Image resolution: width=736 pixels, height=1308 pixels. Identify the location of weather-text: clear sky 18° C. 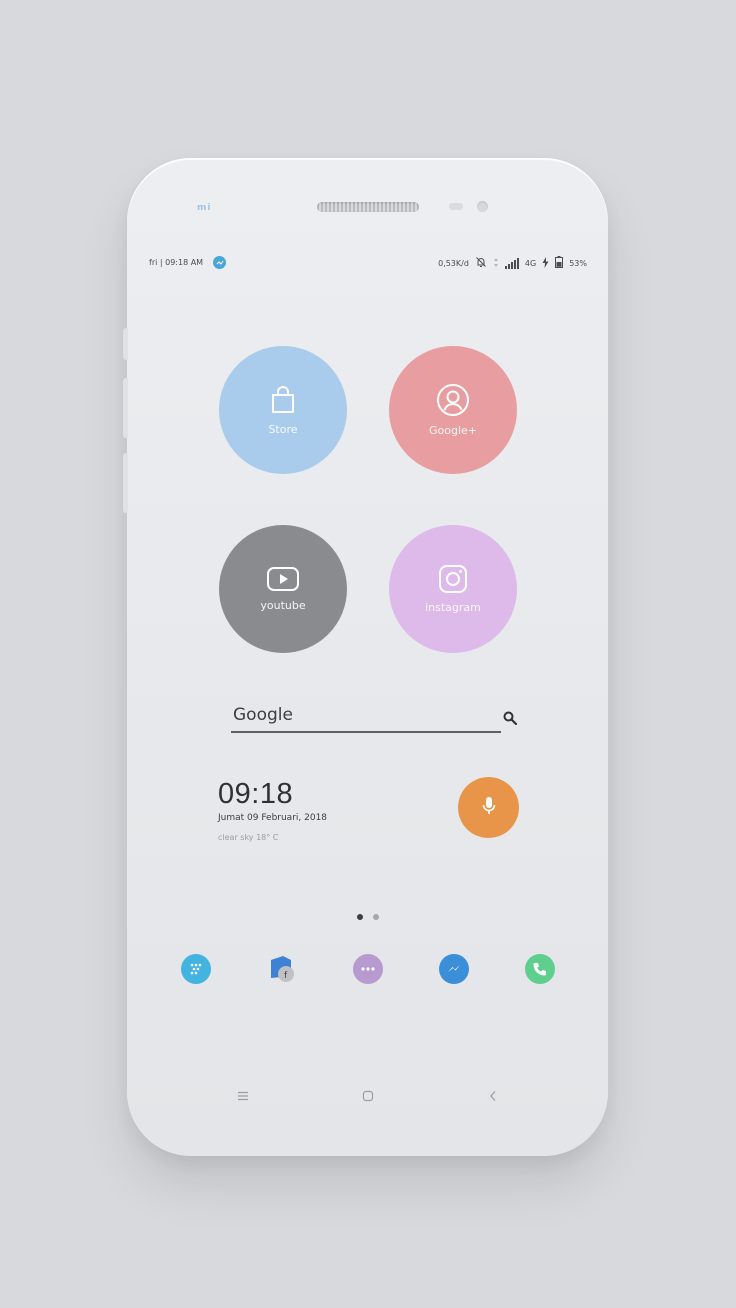
(248, 837).